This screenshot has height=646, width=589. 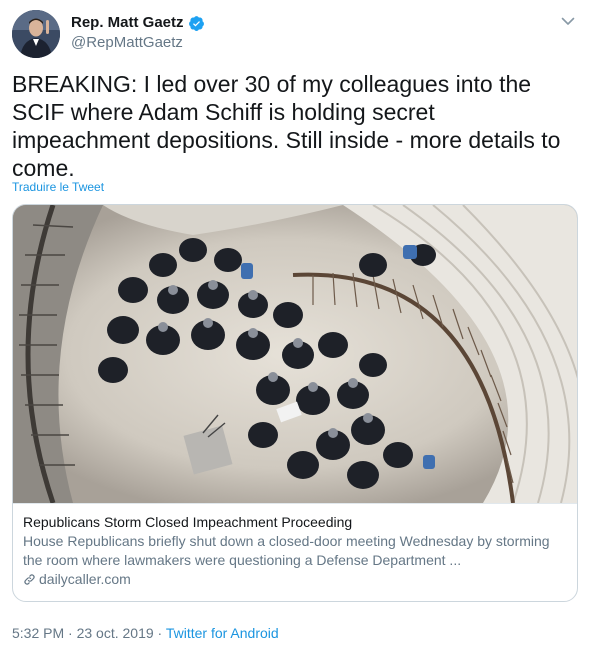 What do you see at coordinates (38, 633) in the screenshot?
I see `tweet-time: 5:32 PM` at bounding box center [38, 633].